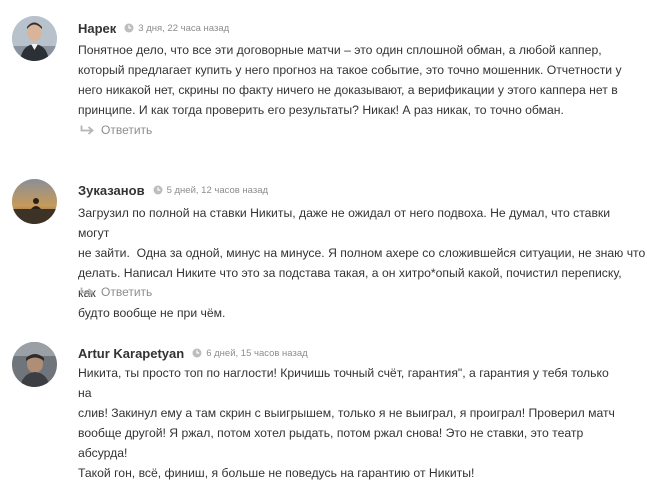 Image resolution: width=647 pixels, height=483 pixels. I want to click on comment-author: Зуказанов, so click(111, 190).